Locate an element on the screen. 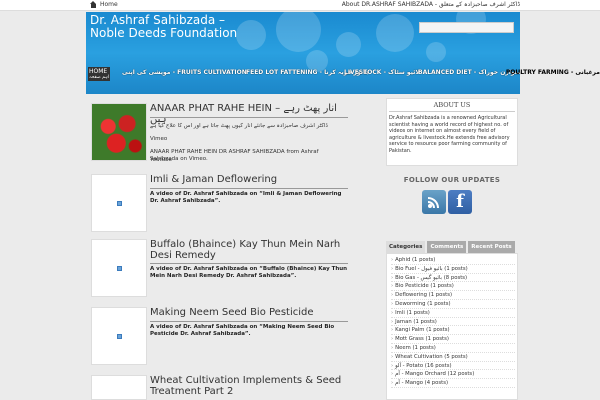  category-item: Deflowering (1 posts) is located at coordinates (453, 295).